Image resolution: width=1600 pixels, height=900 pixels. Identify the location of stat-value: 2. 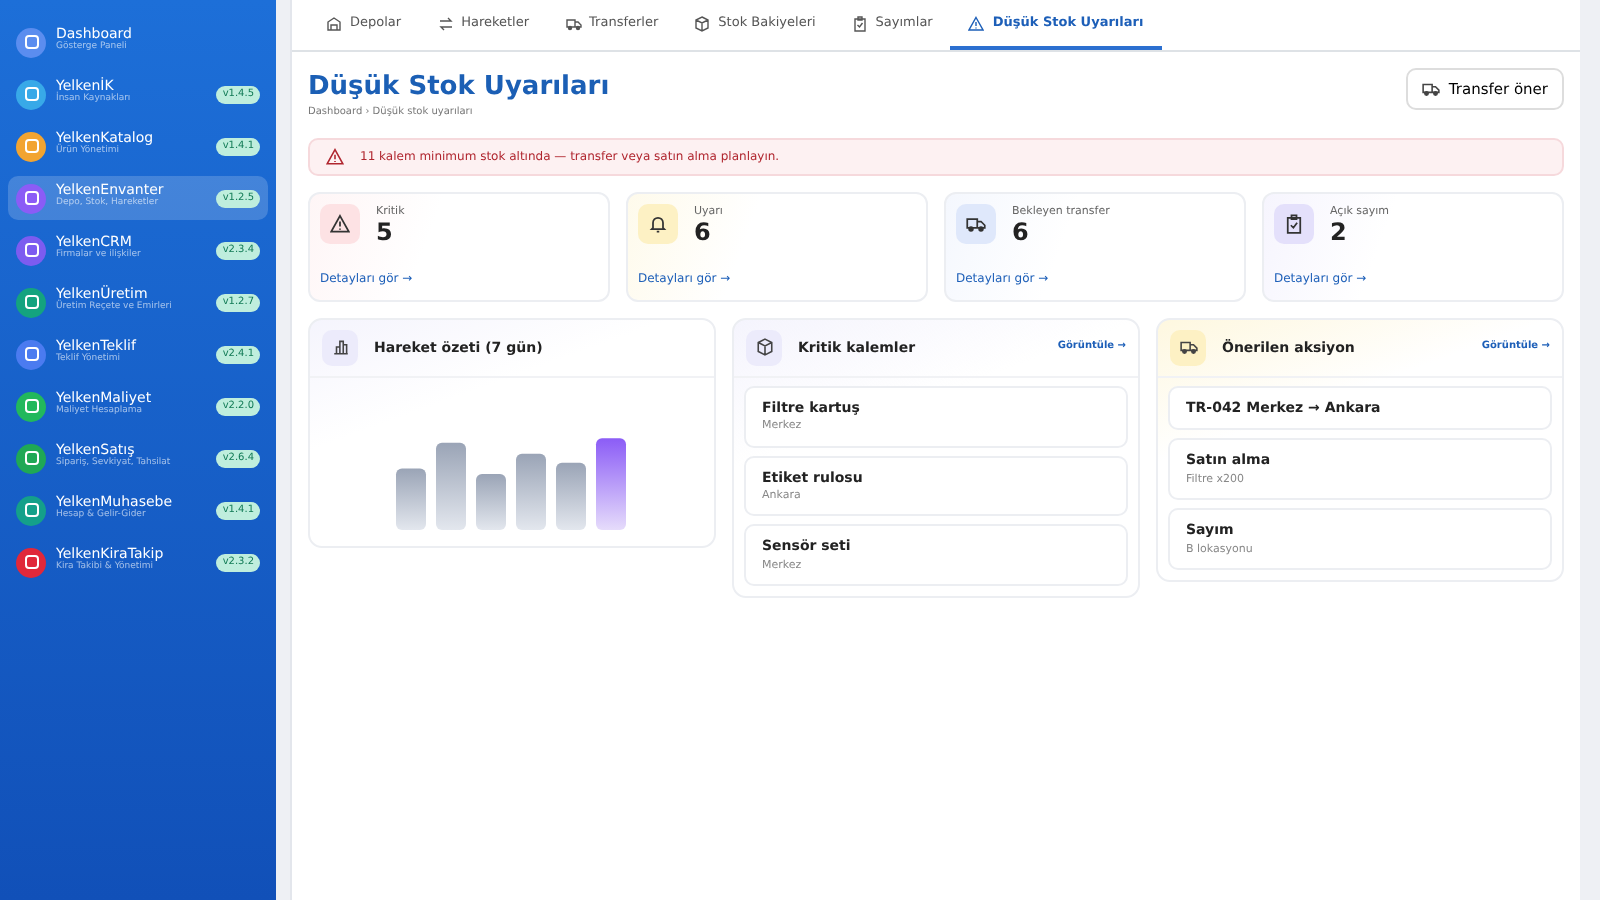
(1339, 232).